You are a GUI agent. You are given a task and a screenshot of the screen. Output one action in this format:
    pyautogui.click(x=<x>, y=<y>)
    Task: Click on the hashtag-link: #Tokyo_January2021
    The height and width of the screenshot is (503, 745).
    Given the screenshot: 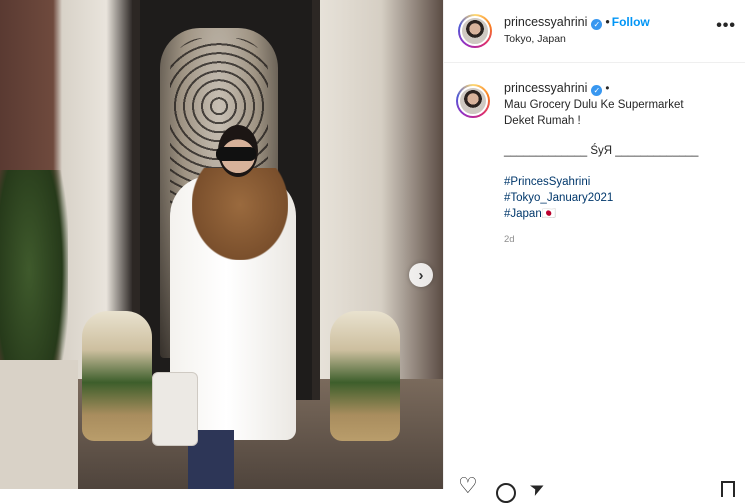 What is the action you would take?
    pyautogui.click(x=624, y=198)
    